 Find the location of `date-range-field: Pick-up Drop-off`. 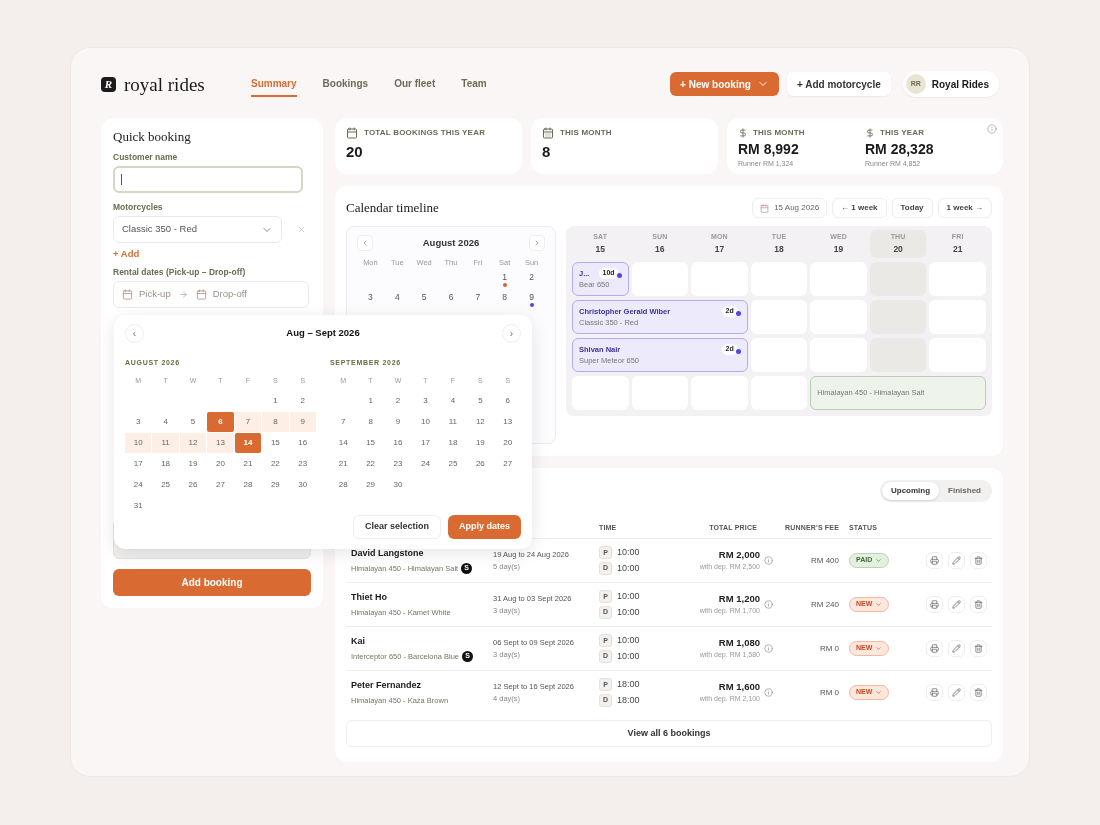

date-range-field: Pick-up Drop-off is located at coordinates (211, 294).